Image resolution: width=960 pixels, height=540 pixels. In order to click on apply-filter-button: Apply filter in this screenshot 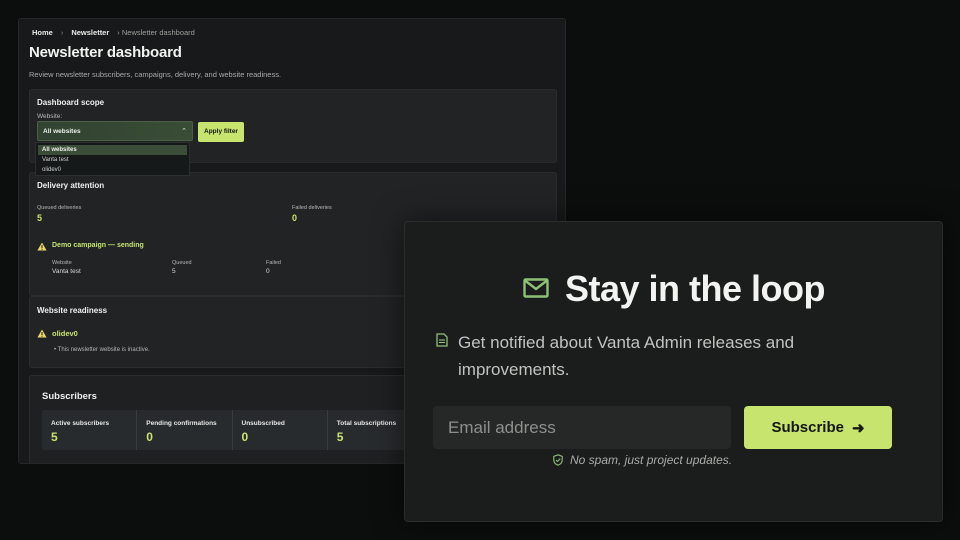, I will do `click(221, 132)`.